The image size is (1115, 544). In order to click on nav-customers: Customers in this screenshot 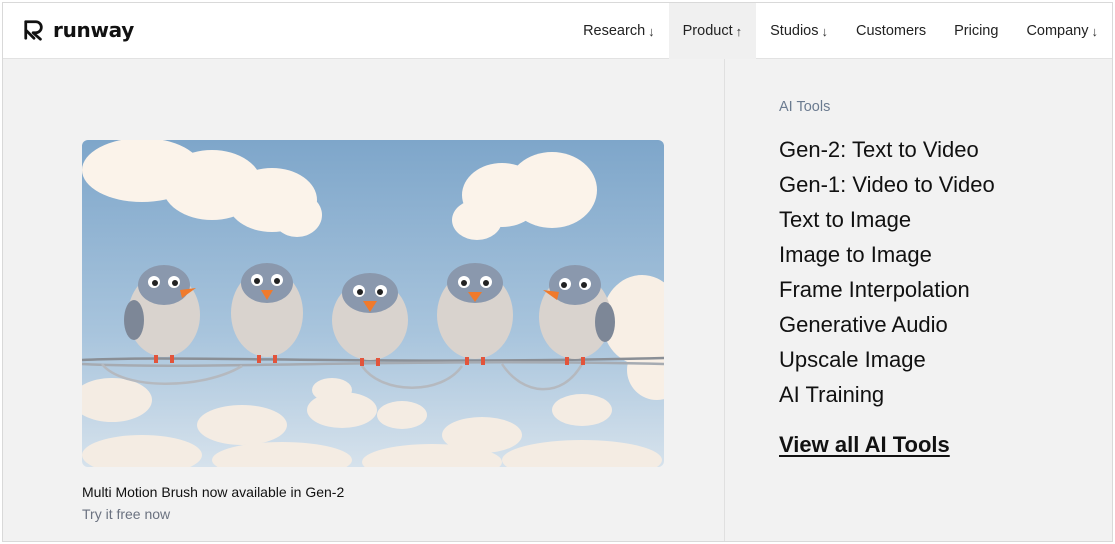, I will do `click(891, 31)`.